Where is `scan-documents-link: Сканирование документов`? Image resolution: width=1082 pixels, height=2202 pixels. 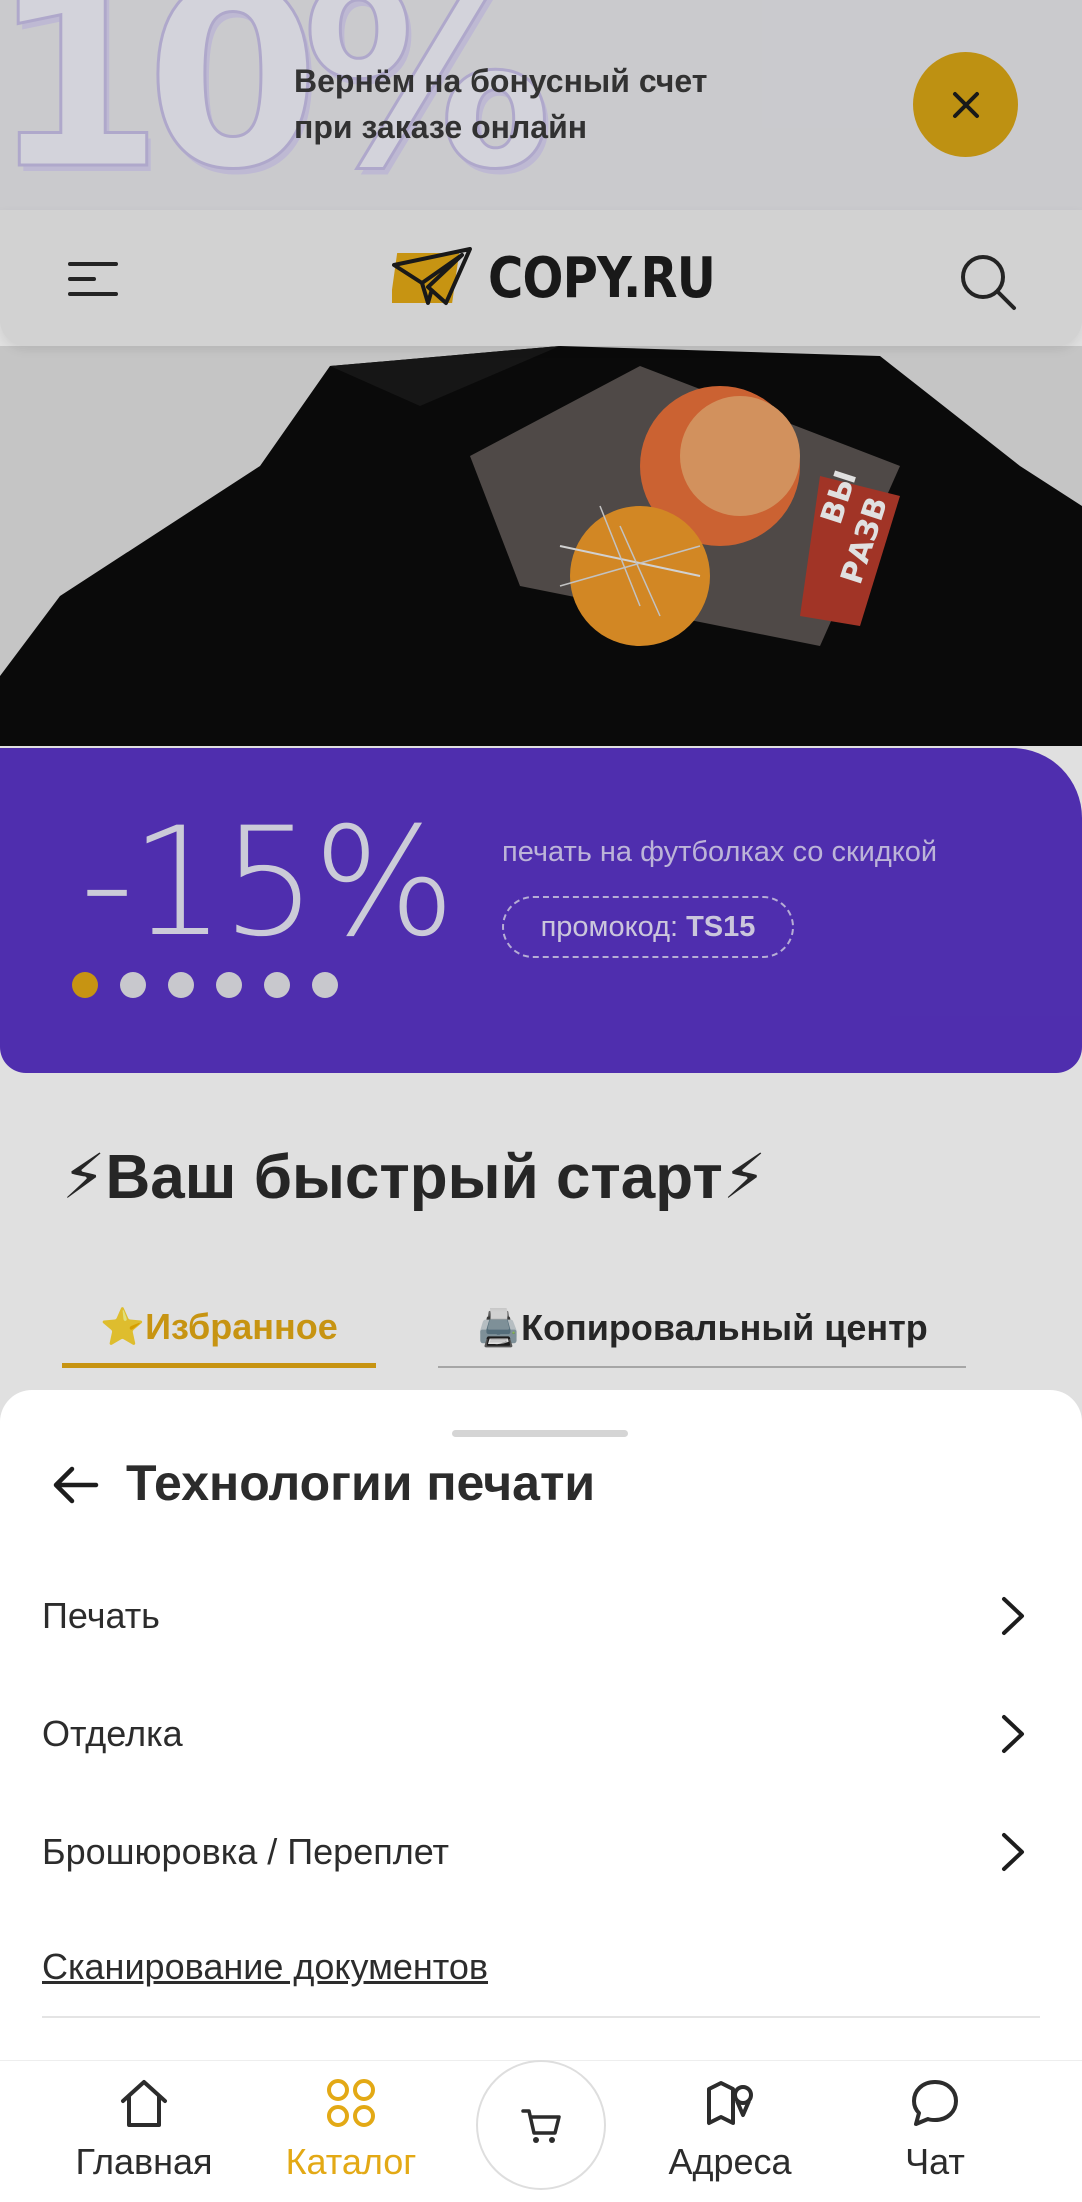 scan-documents-link: Сканирование документов is located at coordinates (265, 1967).